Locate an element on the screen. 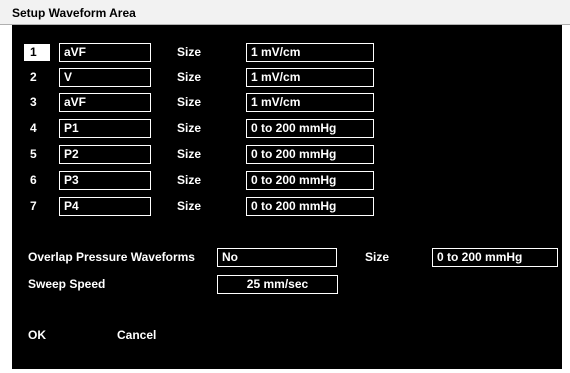 The image size is (570, 373). size-label-7: Size is located at coordinates (189, 206).